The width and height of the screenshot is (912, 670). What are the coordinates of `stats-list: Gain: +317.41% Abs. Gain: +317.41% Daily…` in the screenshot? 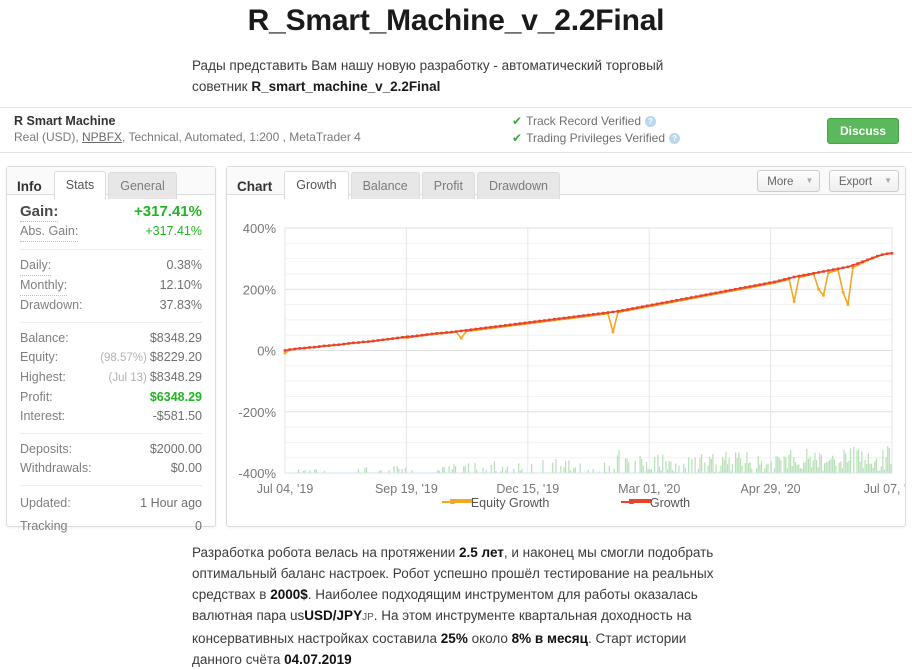 It's located at (111, 366).